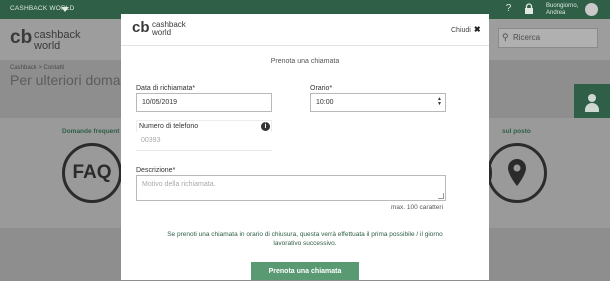 The image size is (610, 281). What do you see at coordinates (169, 126) in the screenshot?
I see `phone-label: Numero di telefono` at bounding box center [169, 126].